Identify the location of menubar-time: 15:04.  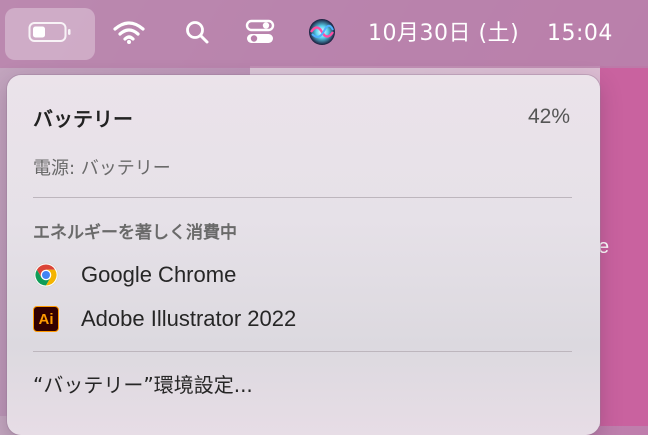
(580, 34).